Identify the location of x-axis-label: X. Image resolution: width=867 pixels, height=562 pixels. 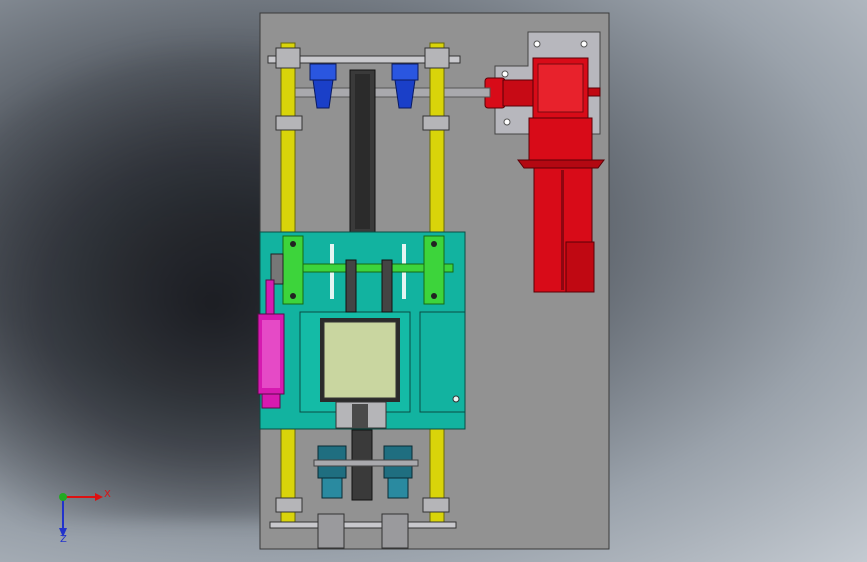
(107, 494).